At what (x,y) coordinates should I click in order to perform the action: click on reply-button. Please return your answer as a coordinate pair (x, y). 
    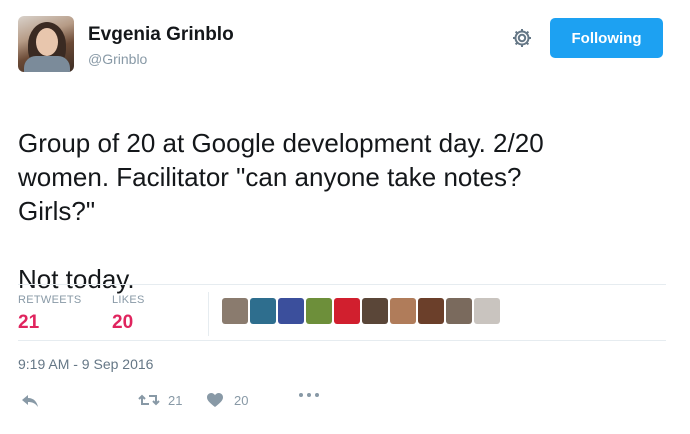
    Looking at the image, I should click on (30, 401).